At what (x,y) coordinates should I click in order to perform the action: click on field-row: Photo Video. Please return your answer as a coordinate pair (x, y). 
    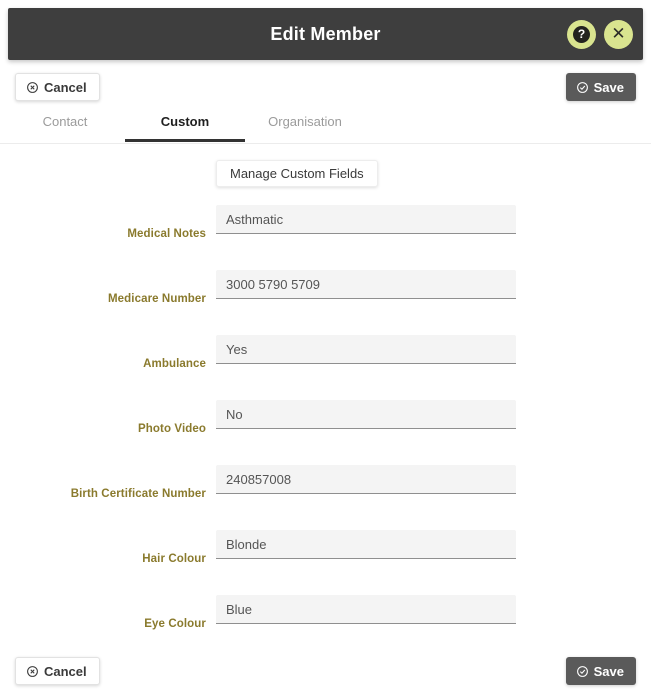
    Looking at the image, I should click on (325, 432).